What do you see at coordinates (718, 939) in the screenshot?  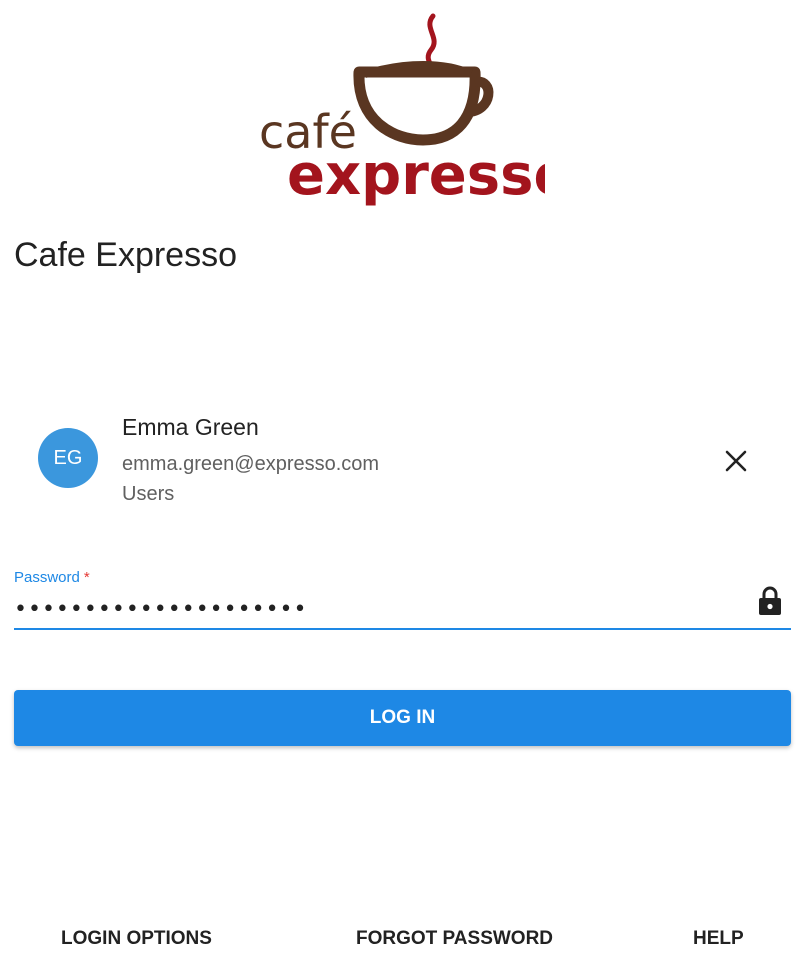 I see `help-link: HELP` at bounding box center [718, 939].